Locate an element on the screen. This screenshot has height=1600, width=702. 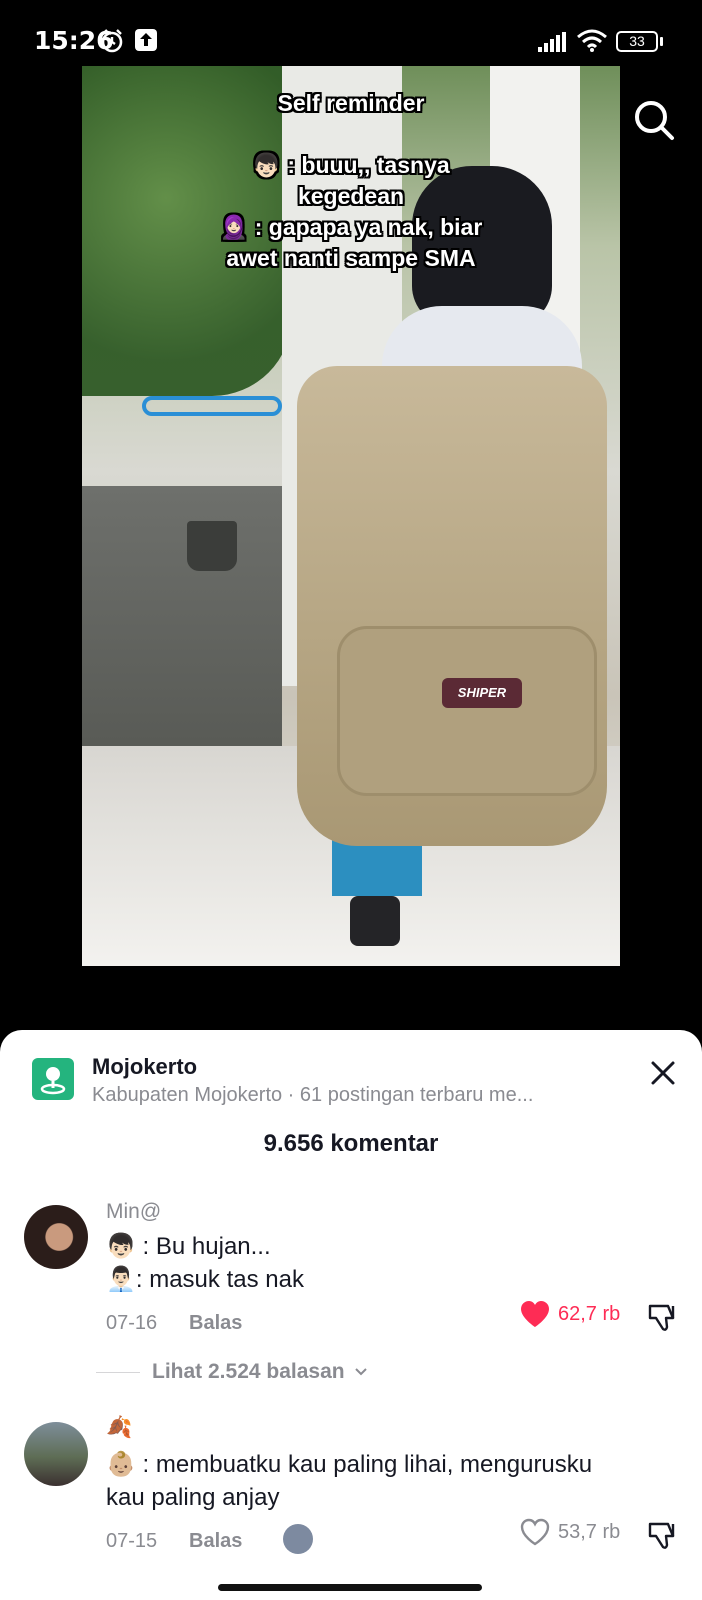
divider is located at coordinates (118, 1372).